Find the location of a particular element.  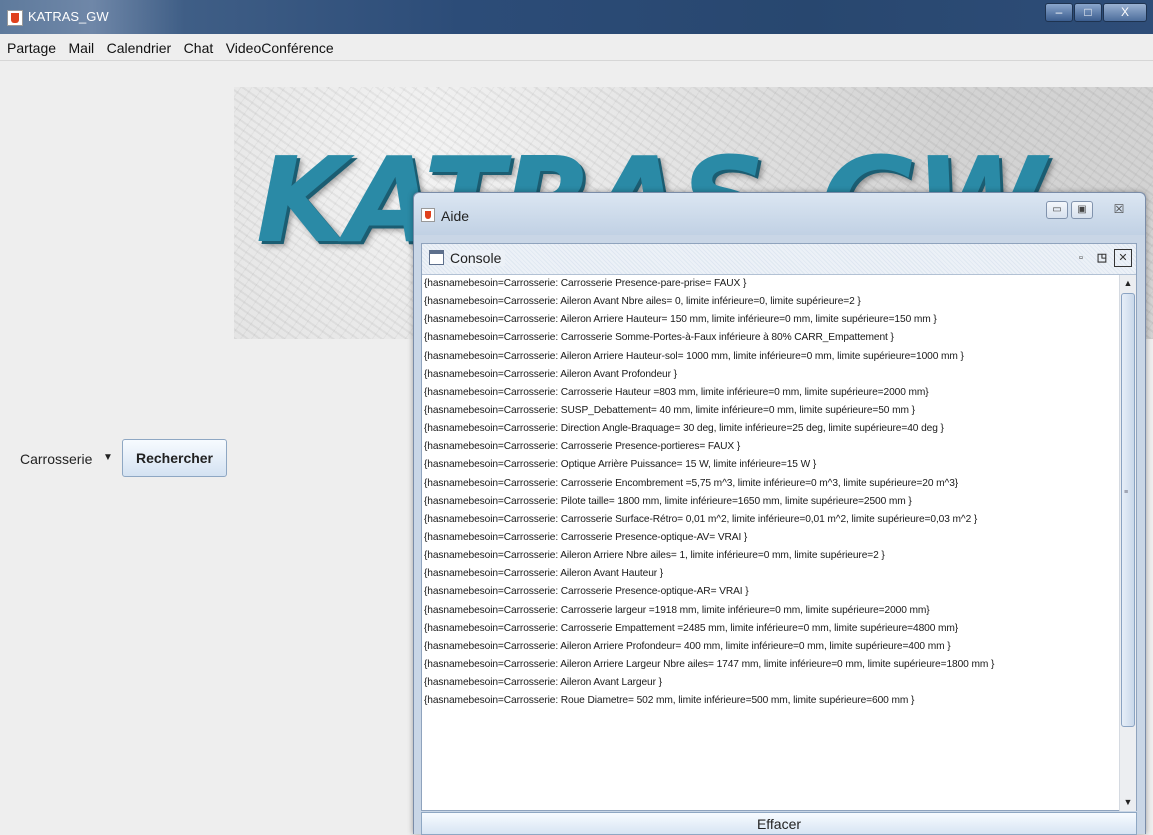

category-dropdown: Carrosserie ▼ is located at coordinates (66, 459).